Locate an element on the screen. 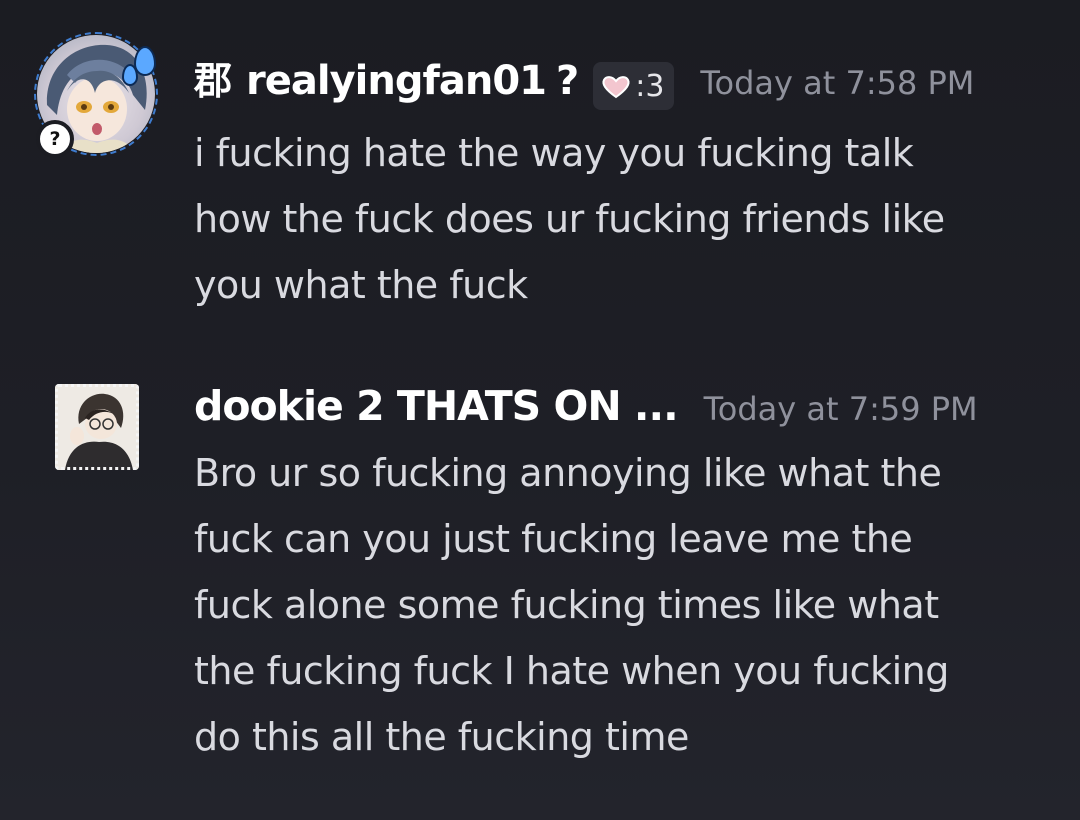 The height and width of the screenshot is (820, 1080). anime-boy-avatar-art is located at coordinates (97, 427).